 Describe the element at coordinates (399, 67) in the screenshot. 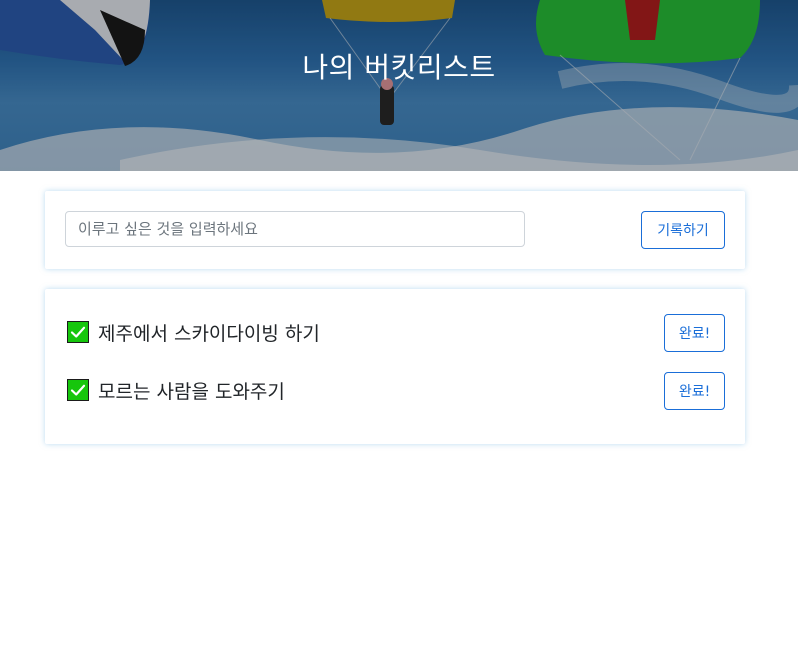

I see `page-title: 나의 버킷리스트` at that location.